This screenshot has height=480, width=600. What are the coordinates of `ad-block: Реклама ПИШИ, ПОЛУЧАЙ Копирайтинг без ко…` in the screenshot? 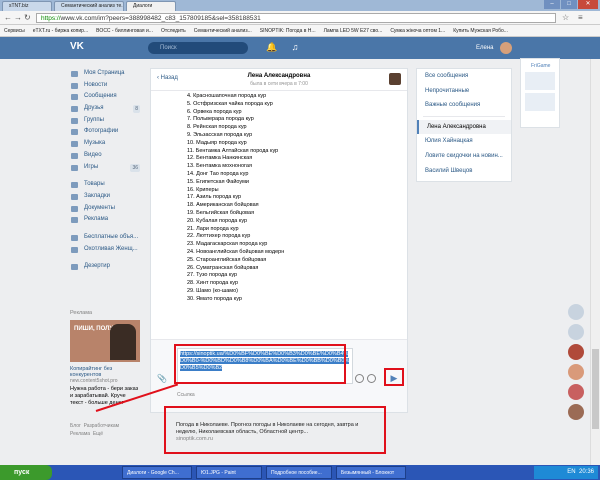 It's located at (105, 358).